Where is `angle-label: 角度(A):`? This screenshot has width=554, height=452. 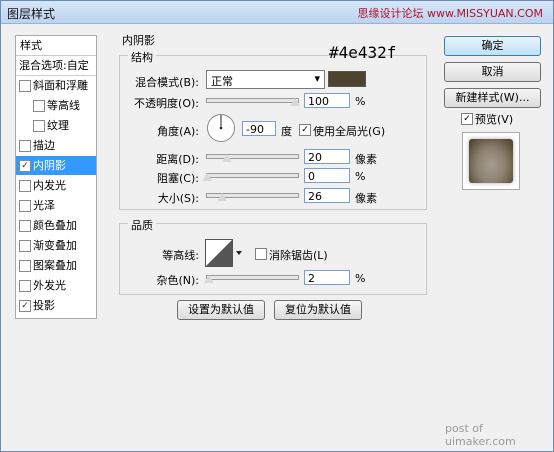 angle-label: 角度(A): is located at coordinates (178, 131).